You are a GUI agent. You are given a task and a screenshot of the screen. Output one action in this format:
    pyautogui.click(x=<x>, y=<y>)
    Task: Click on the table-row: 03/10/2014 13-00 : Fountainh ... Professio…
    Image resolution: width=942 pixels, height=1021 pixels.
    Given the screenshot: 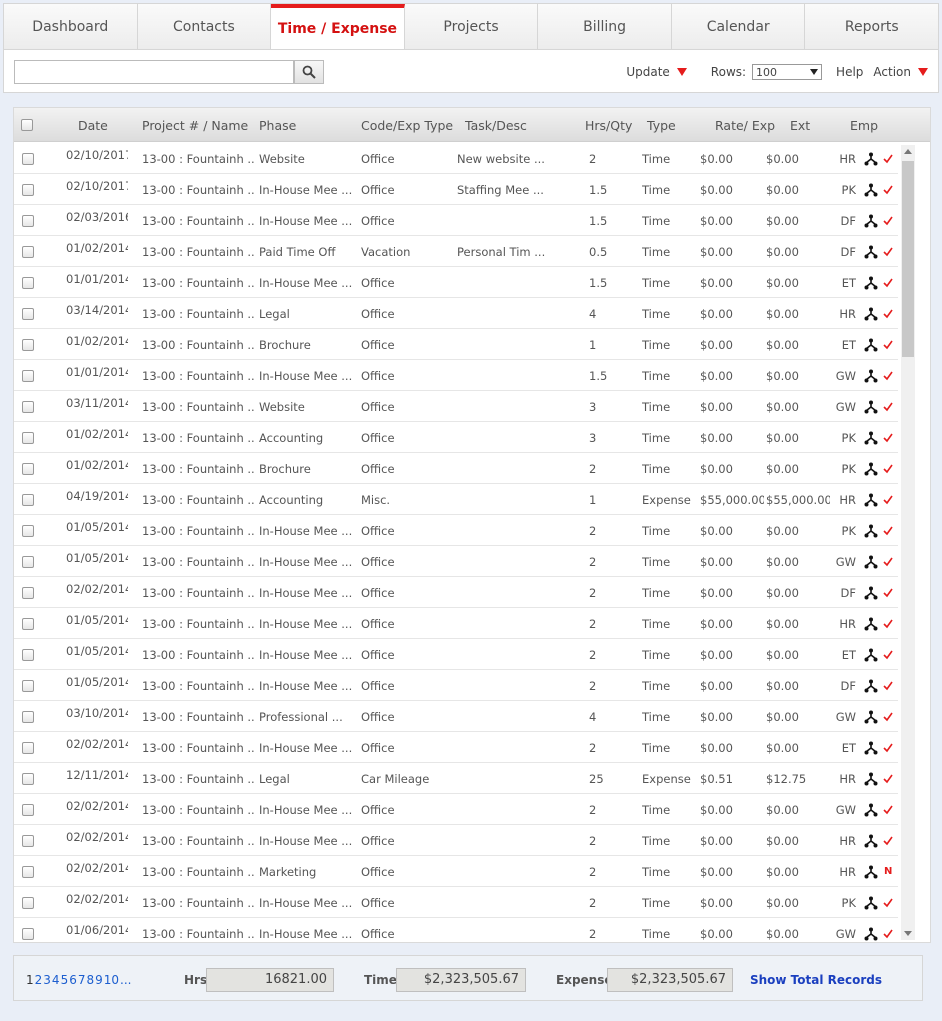 What is the action you would take?
    pyautogui.click(x=456, y=716)
    